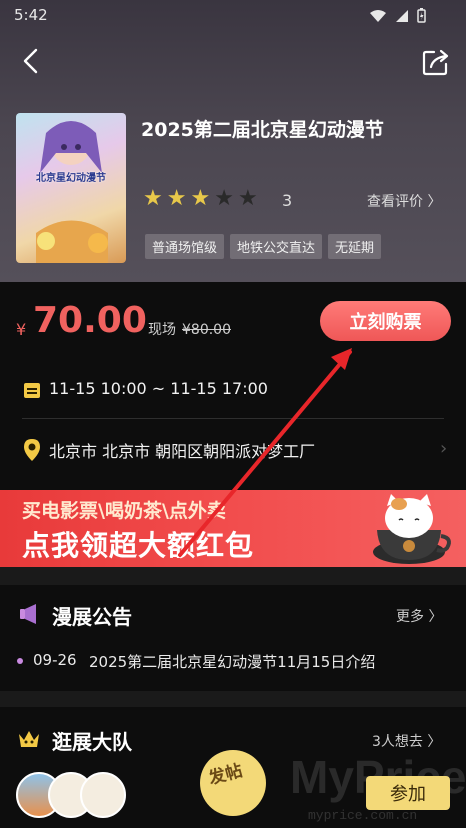  What do you see at coordinates (402, 15) in the screenshot?
I see `signal-icon` at bounding box center [402, 15].